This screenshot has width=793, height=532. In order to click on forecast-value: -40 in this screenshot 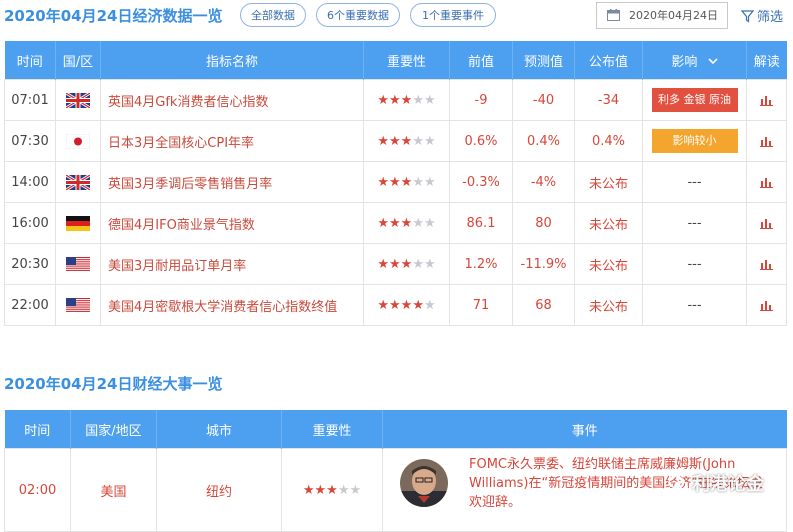, I will do `click(543, 100)`.